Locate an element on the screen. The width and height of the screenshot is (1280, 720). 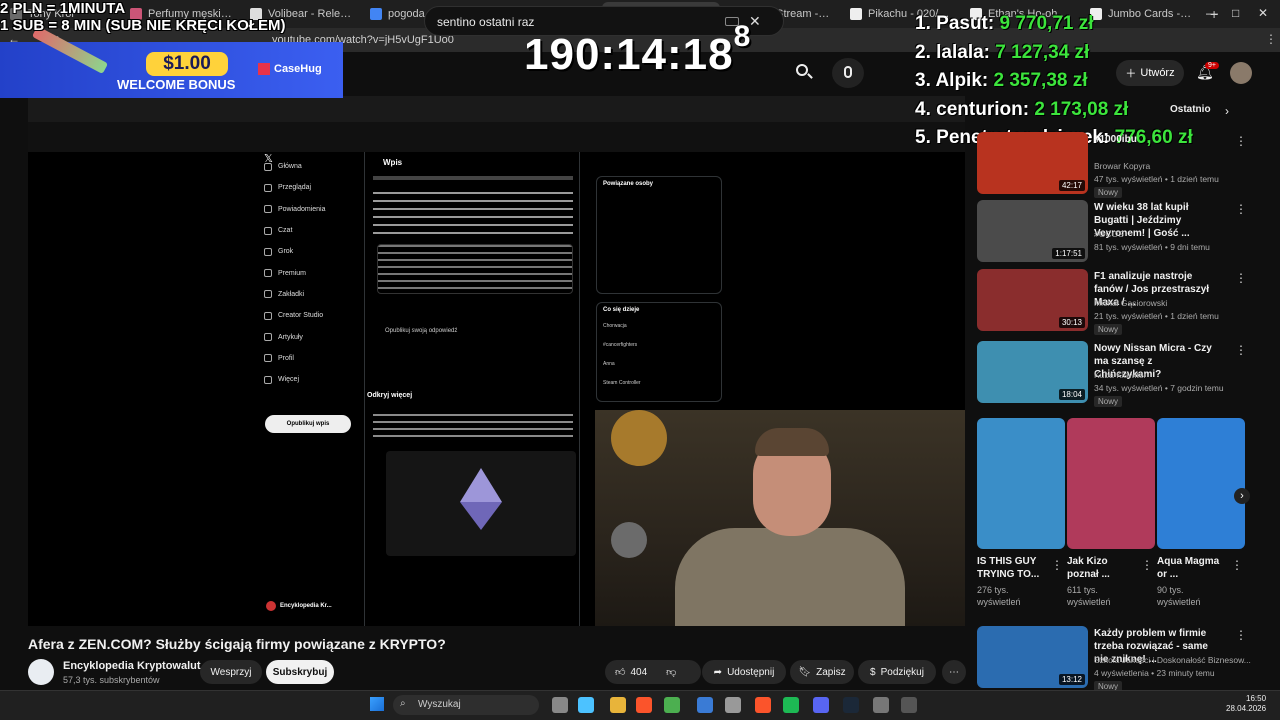
copilot-icon is located at coordinates (586, 705).